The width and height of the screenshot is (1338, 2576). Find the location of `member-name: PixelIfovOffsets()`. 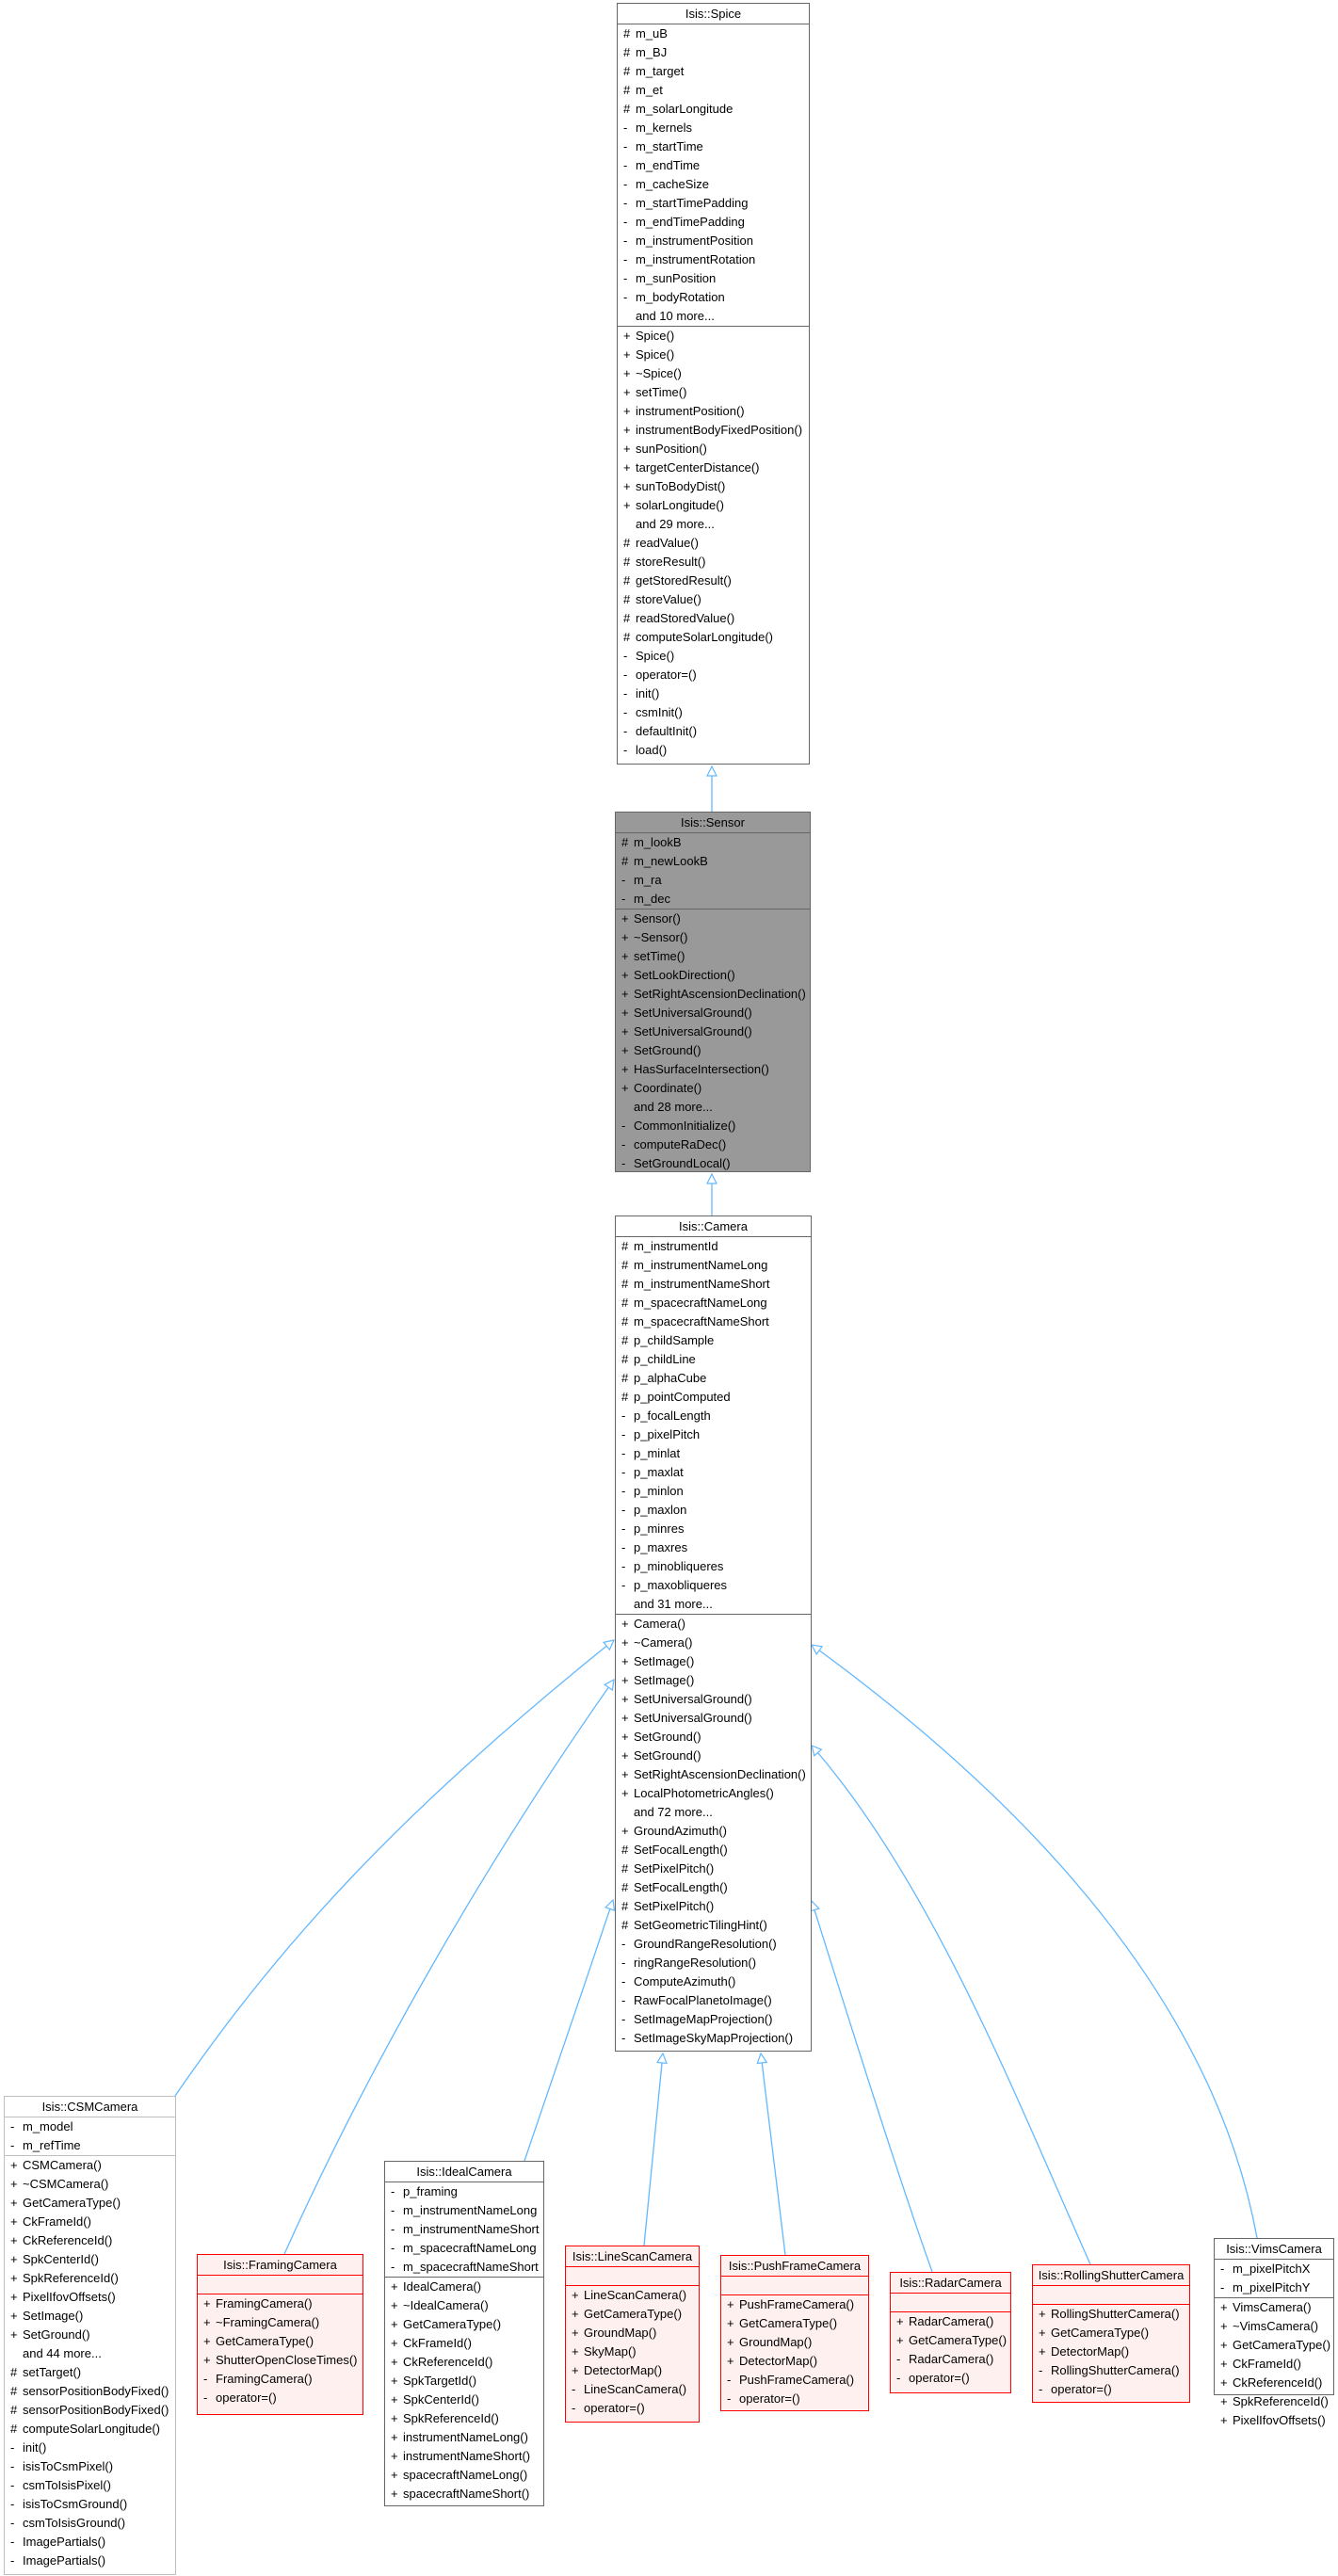

member-name: PixelIfovOffsets() is located at coordinates (1279, 2420).